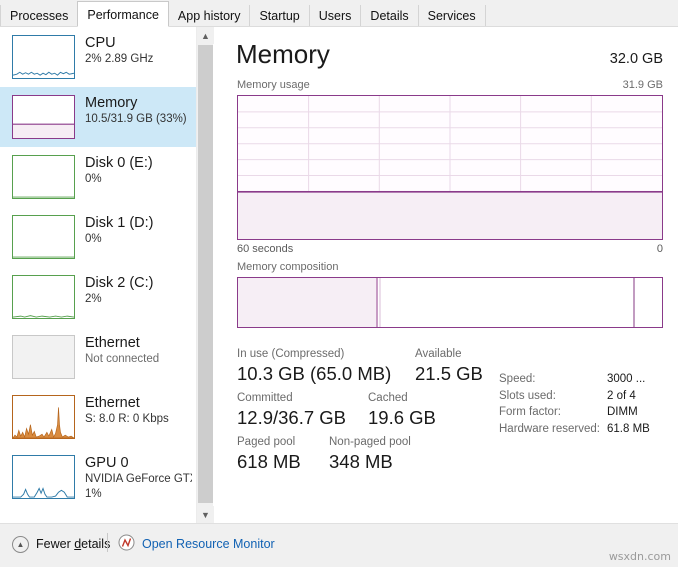 This screenshot has height=567, width=678. What do you see at coordinates (388, 398) in the screenshot?
I see `stat-label: Cached` at bounding box center [388, 398].